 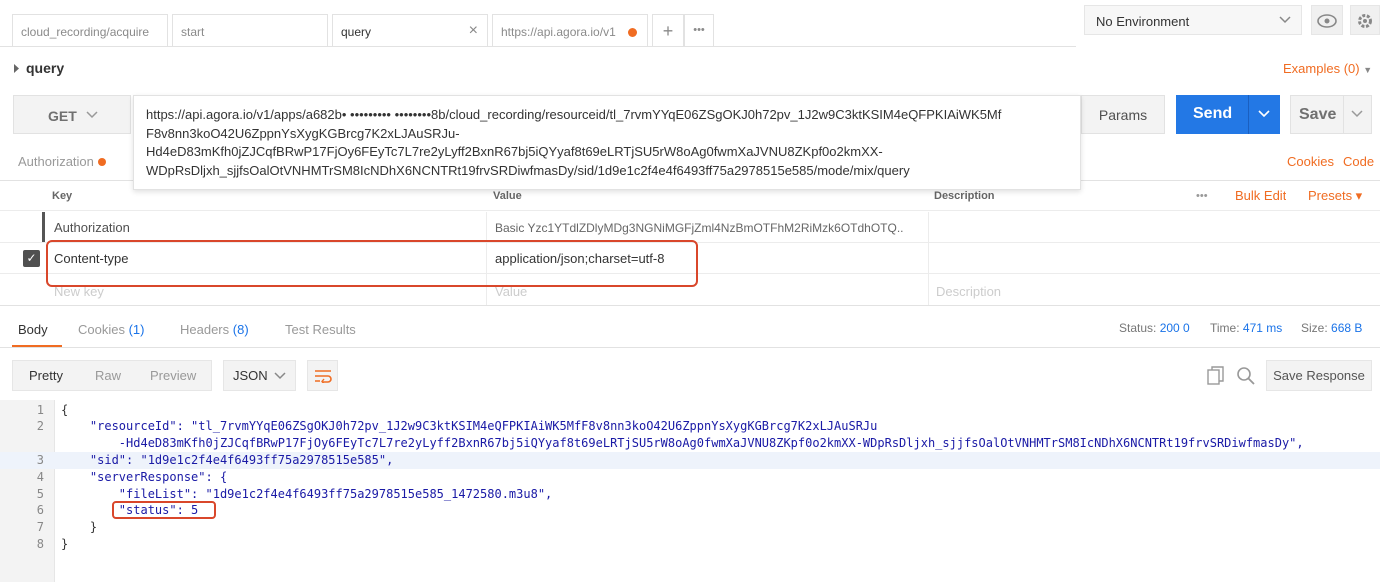 I want to click on pretty-button: Pretty, so click(x=46, y=376).